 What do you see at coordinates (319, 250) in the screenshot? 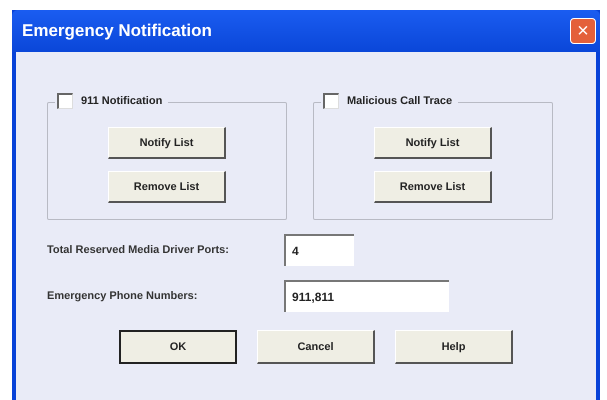
I see `input-field: 4` at bounding box center [319, 250].